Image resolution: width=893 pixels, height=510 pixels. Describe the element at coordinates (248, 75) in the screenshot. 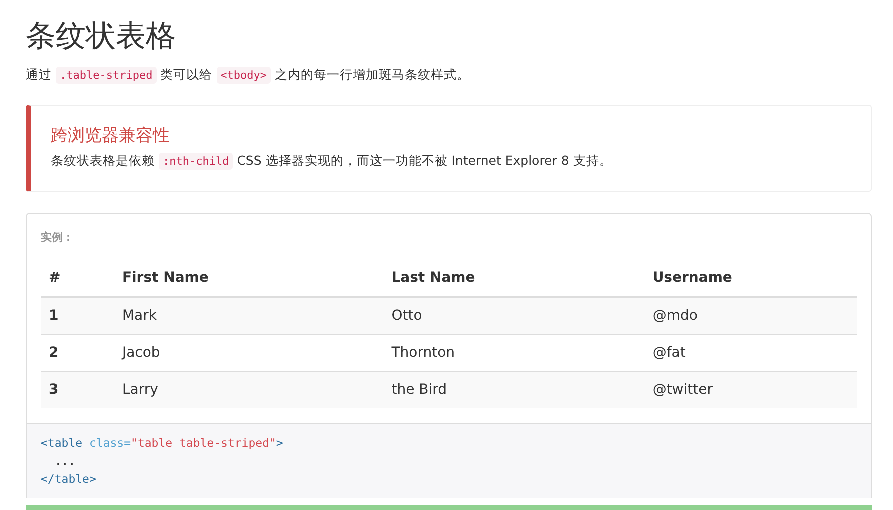

I see `intro-paragraph: 通过 .table-striped 类可以给 <tbody> 之内的每一行增加斑马条纹样式。` at that location.